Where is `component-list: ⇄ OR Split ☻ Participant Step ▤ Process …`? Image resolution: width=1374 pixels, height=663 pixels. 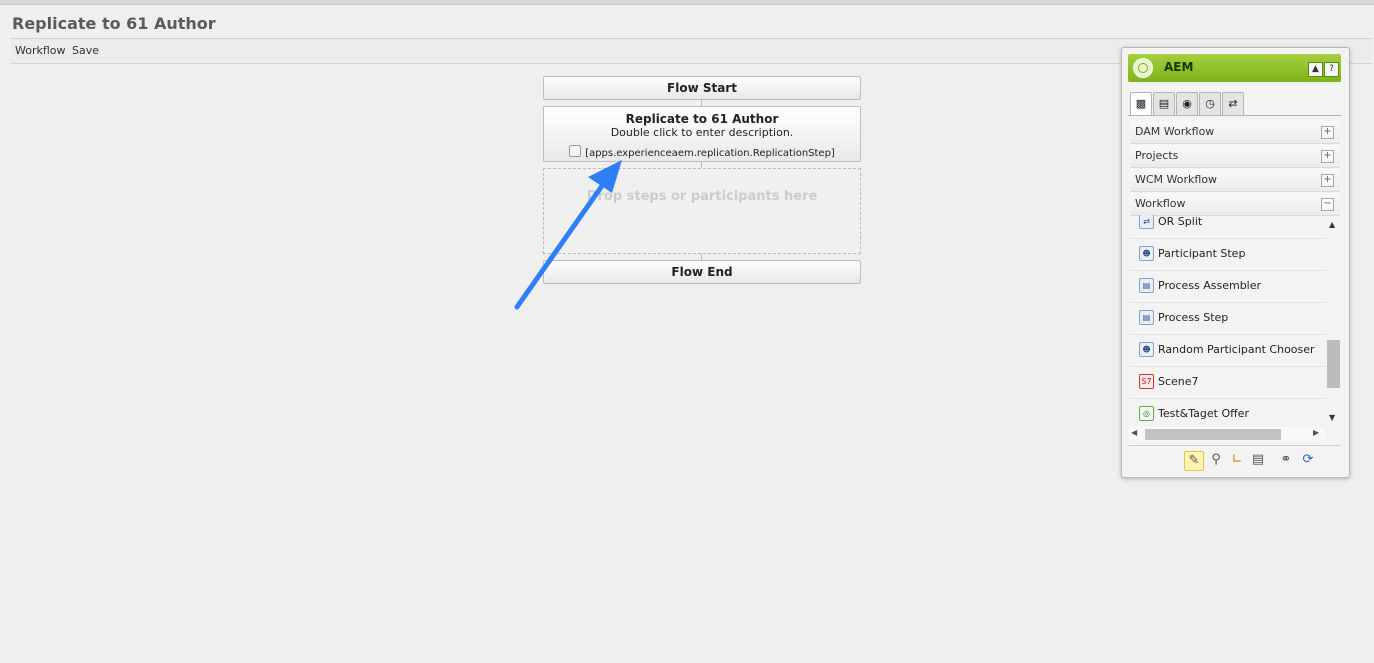 component-list: ⇄ OR Split ☻ Participant Step ▤ Process … is located at coordinates (1235, 320).